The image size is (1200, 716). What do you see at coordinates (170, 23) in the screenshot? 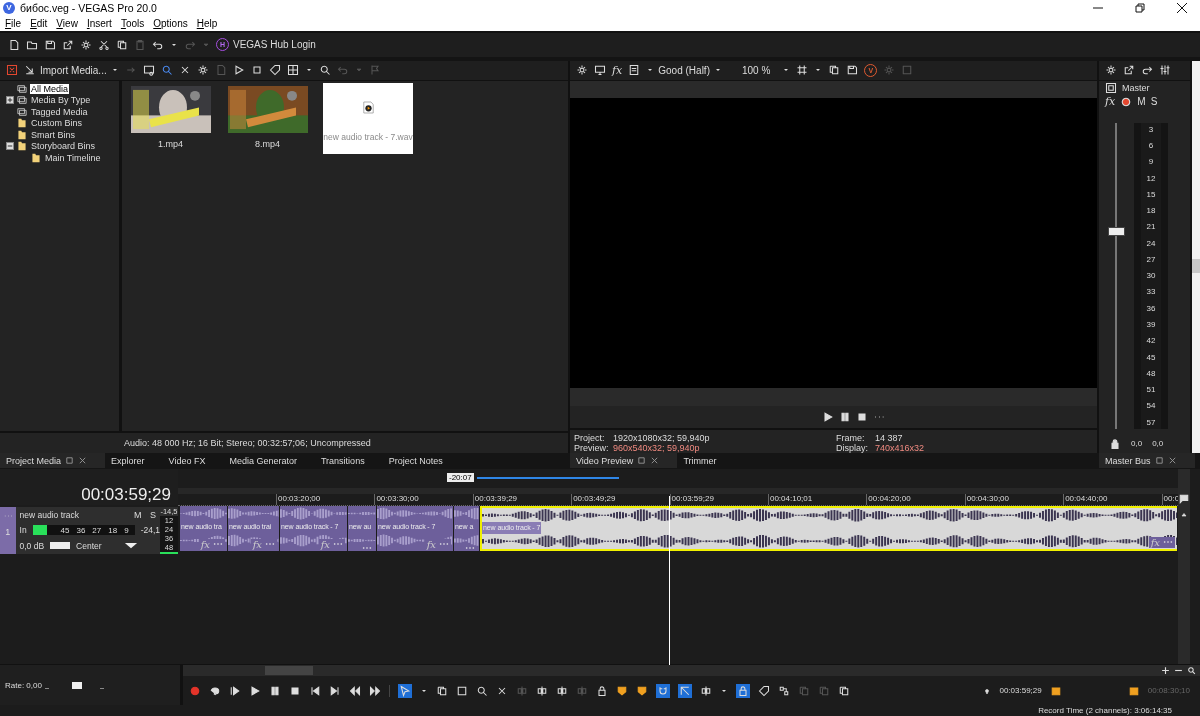
I see `menu-item: Options` at bounding box center [170, 23].